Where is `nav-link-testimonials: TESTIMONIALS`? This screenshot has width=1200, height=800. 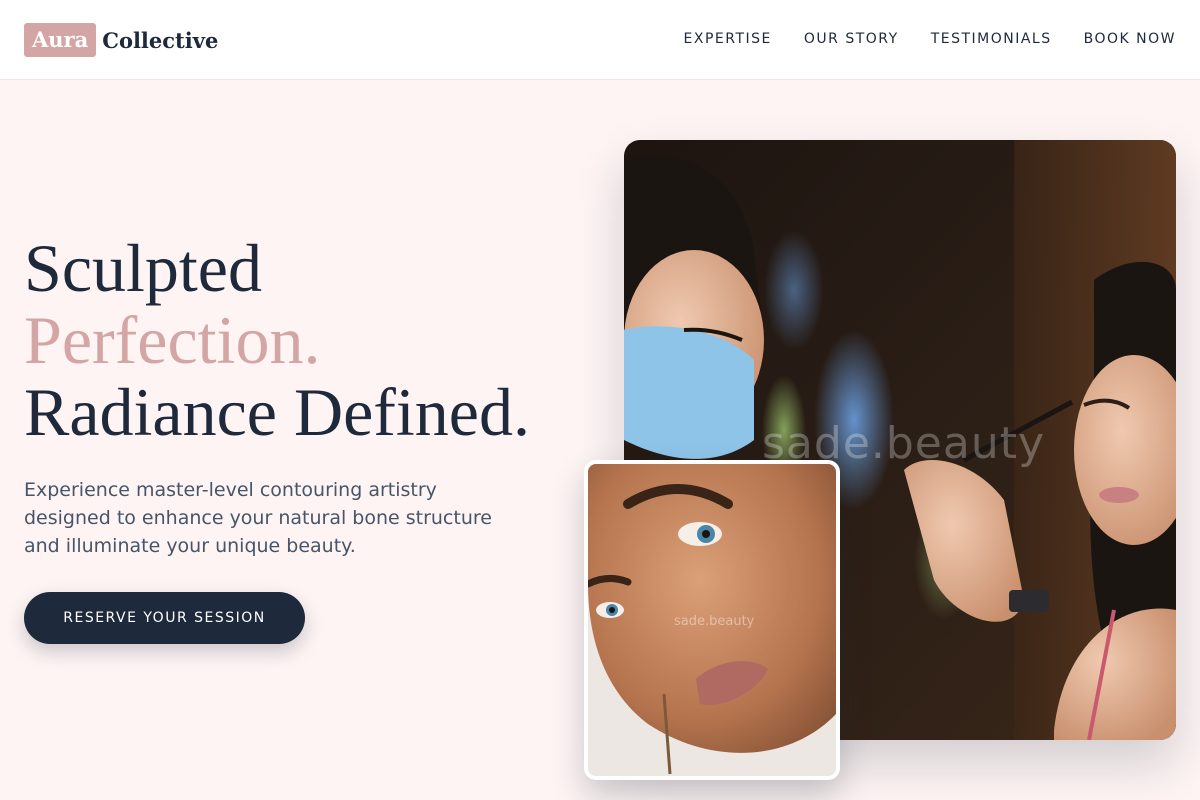 nav-link-testimonials: TESTIMONIALS is located at coordinates (991, 39).